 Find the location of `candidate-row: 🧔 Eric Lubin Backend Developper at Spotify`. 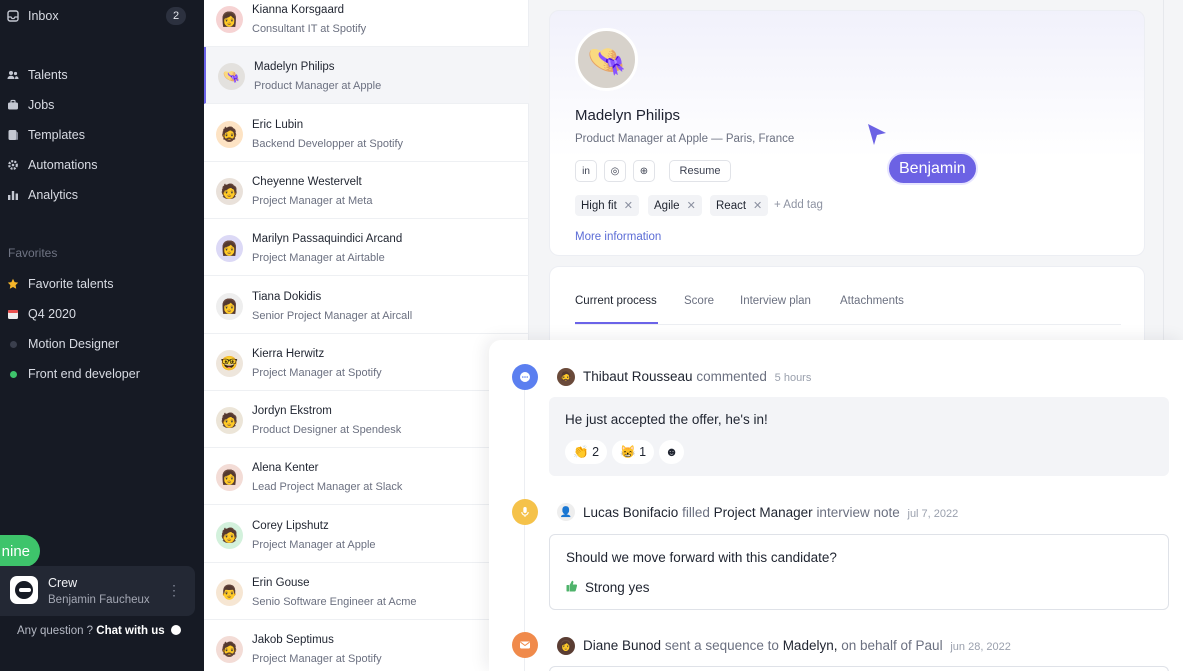

candidate-row: 🧔 Eric Lubin Backend Developper at Spotify is located at coordinates (366, 133).